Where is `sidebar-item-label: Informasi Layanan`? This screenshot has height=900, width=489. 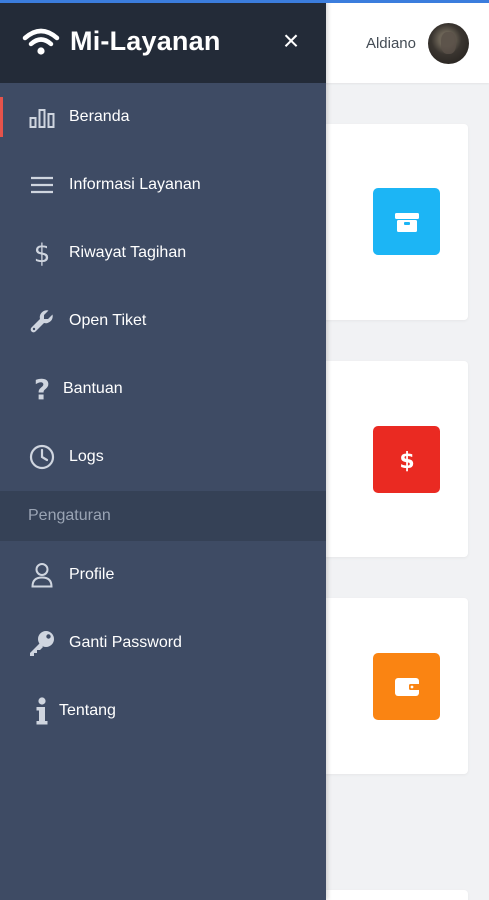
sidebar-item-label: Informasi Layanan is located at coordinates (135, 184).